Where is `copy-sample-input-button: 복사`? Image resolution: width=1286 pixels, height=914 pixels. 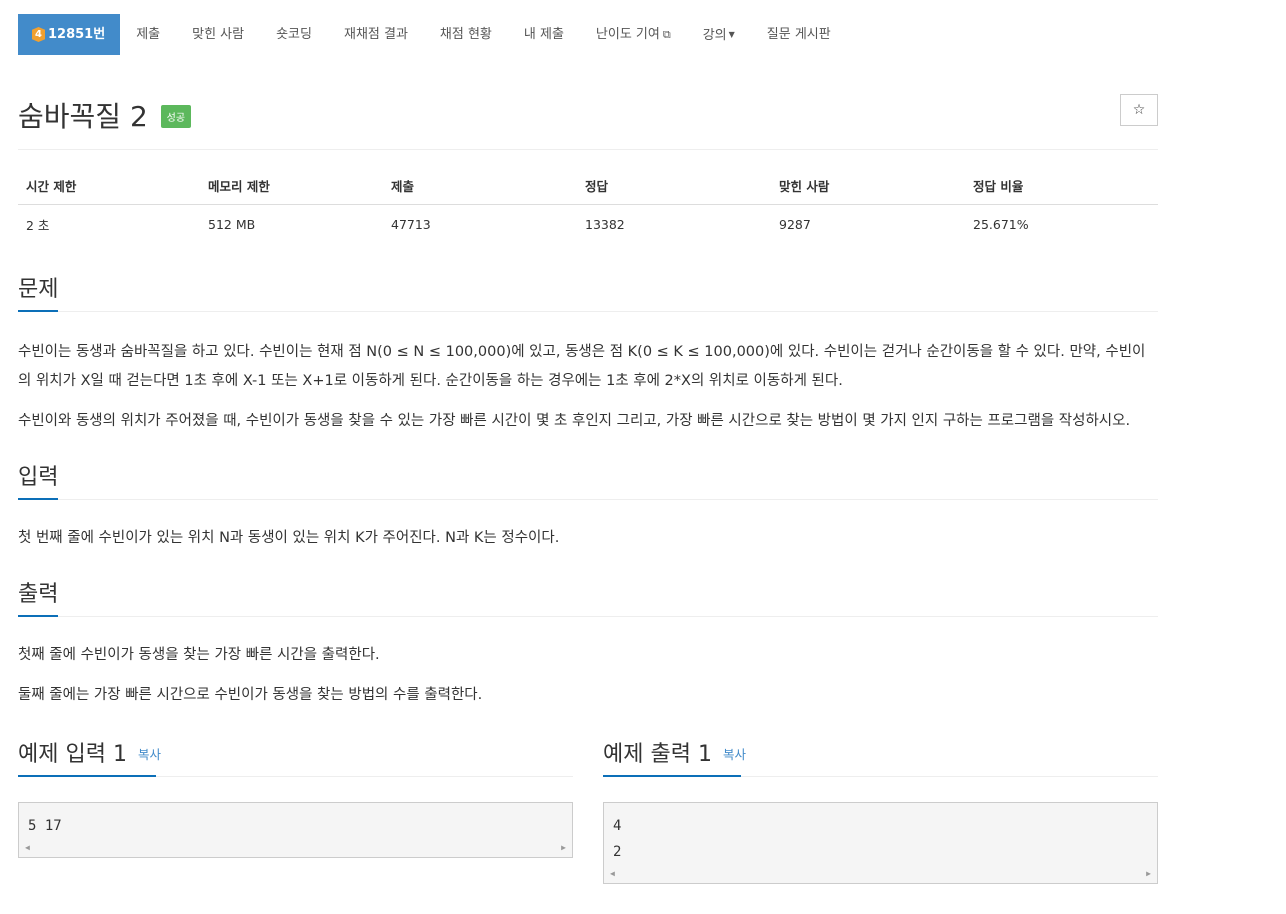 copy-sample-input-button: 복사 is located at coordinates (149, 754).